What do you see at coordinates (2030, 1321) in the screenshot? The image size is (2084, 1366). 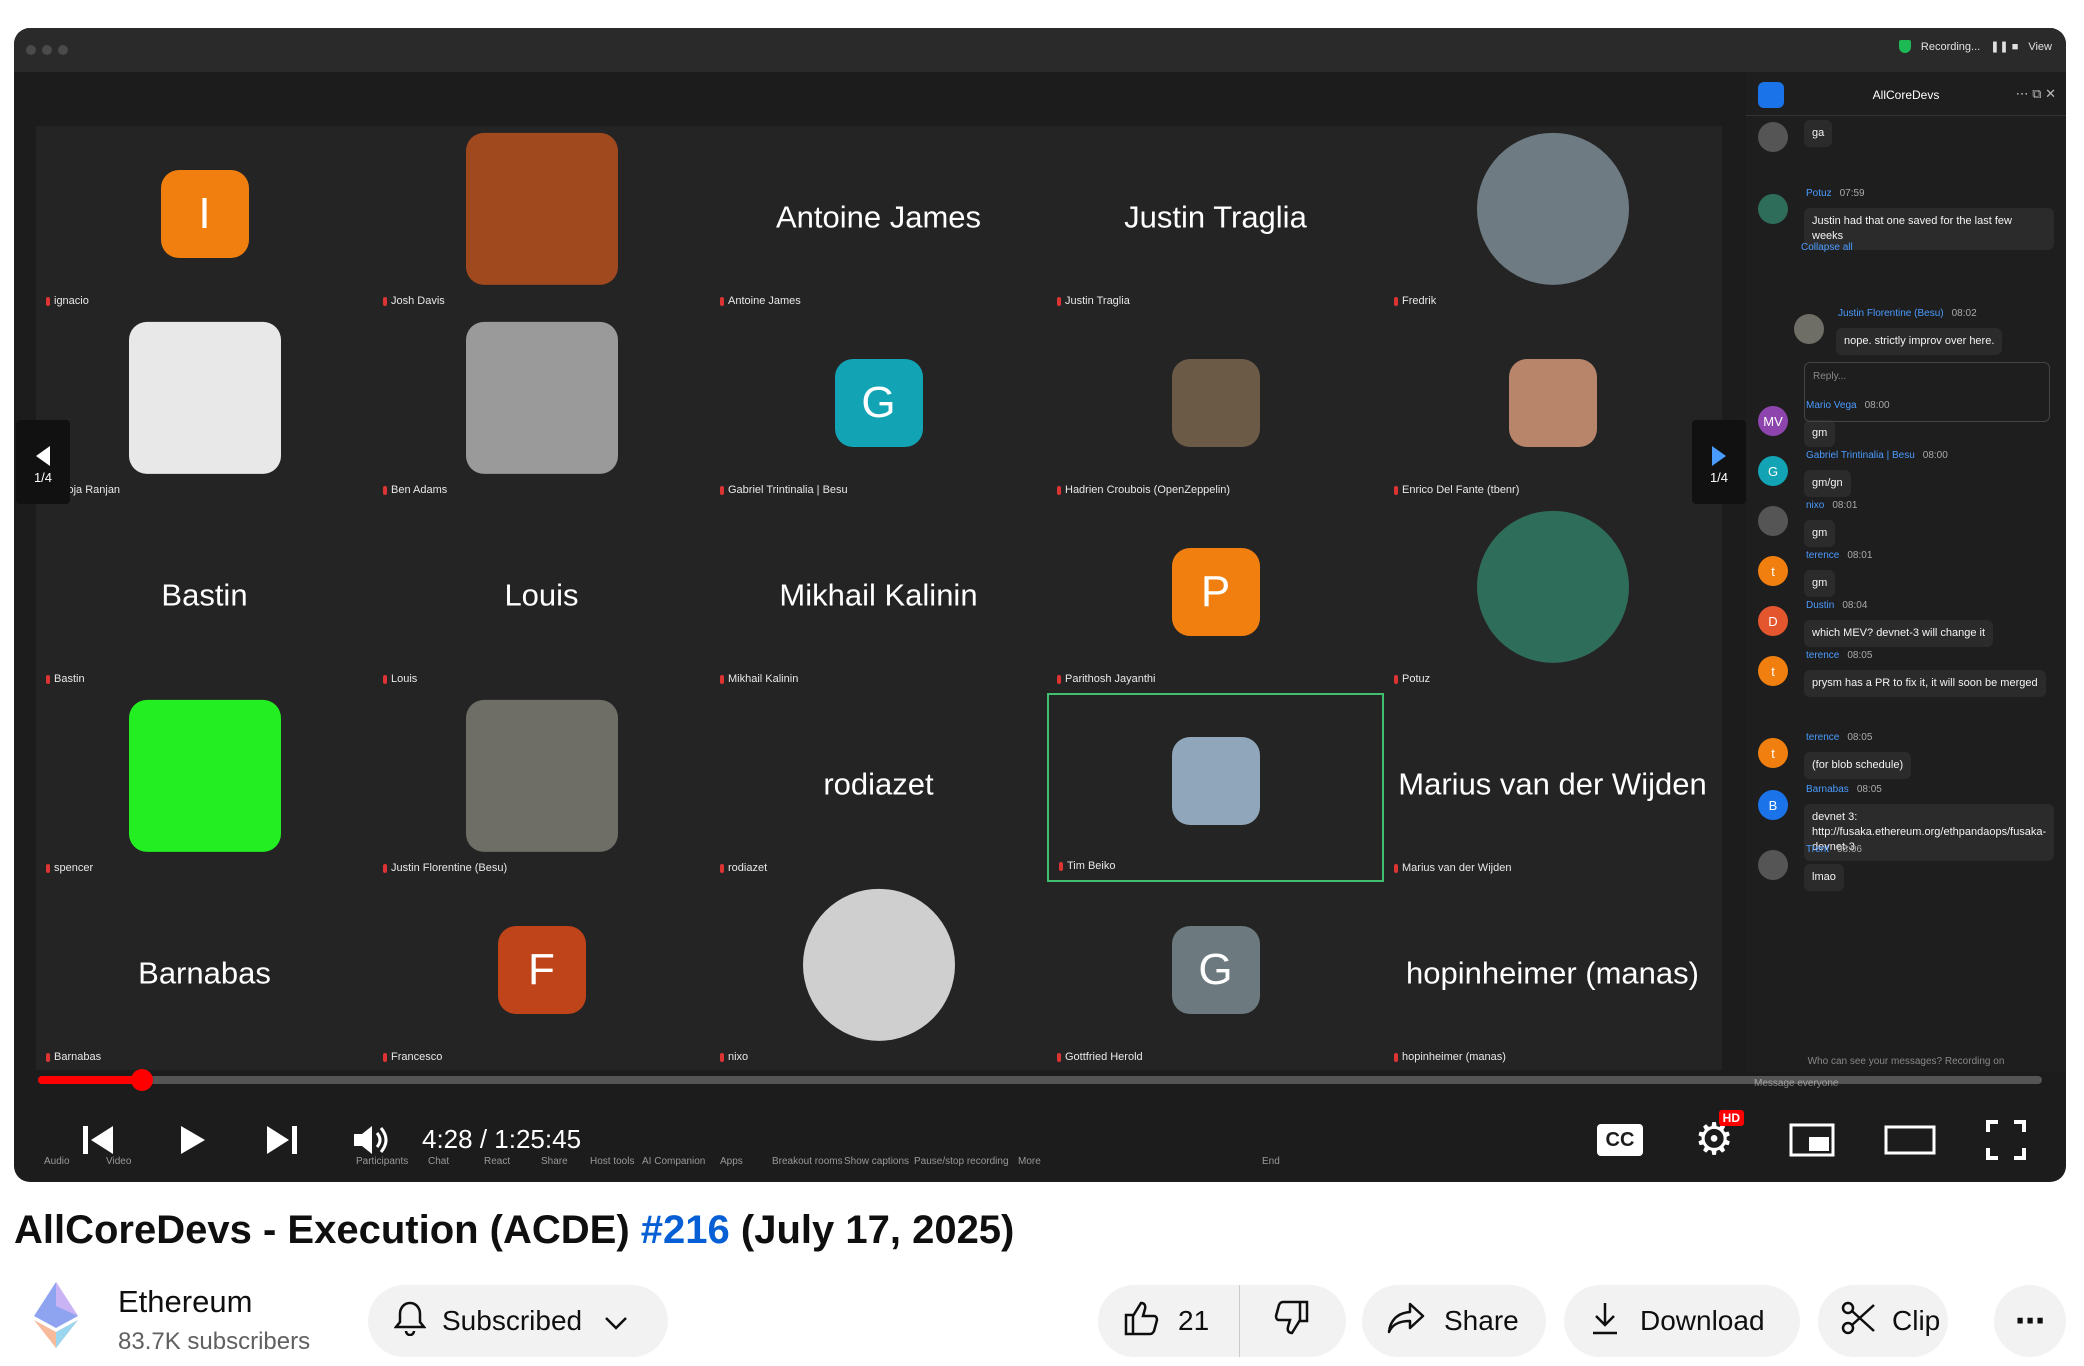 I see `more-actions-button: ⋯` at bounding box center [2030, 1321].